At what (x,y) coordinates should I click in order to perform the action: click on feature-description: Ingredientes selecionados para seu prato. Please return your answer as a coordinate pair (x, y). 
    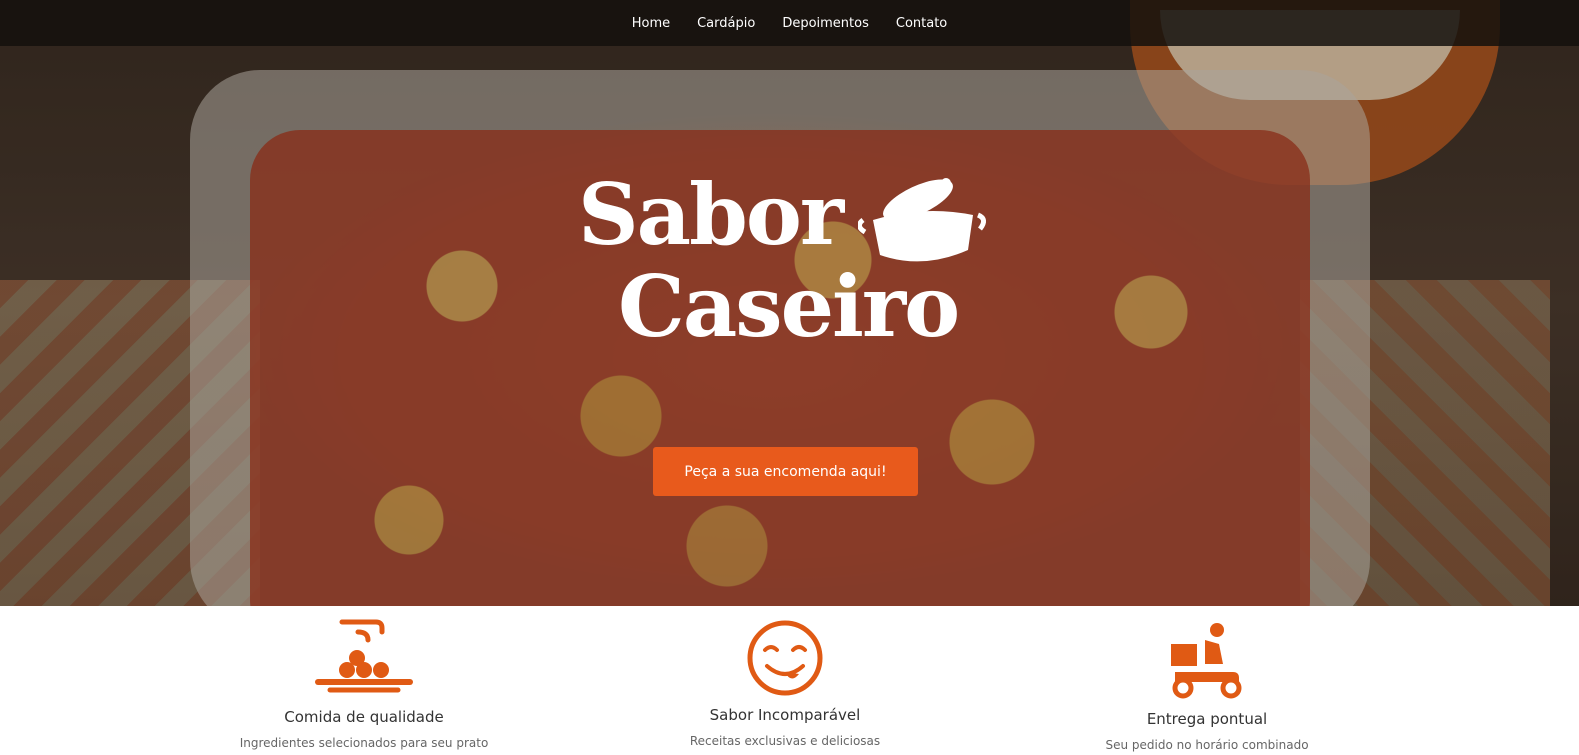
    Looking at the image, I should click on (364, 743).